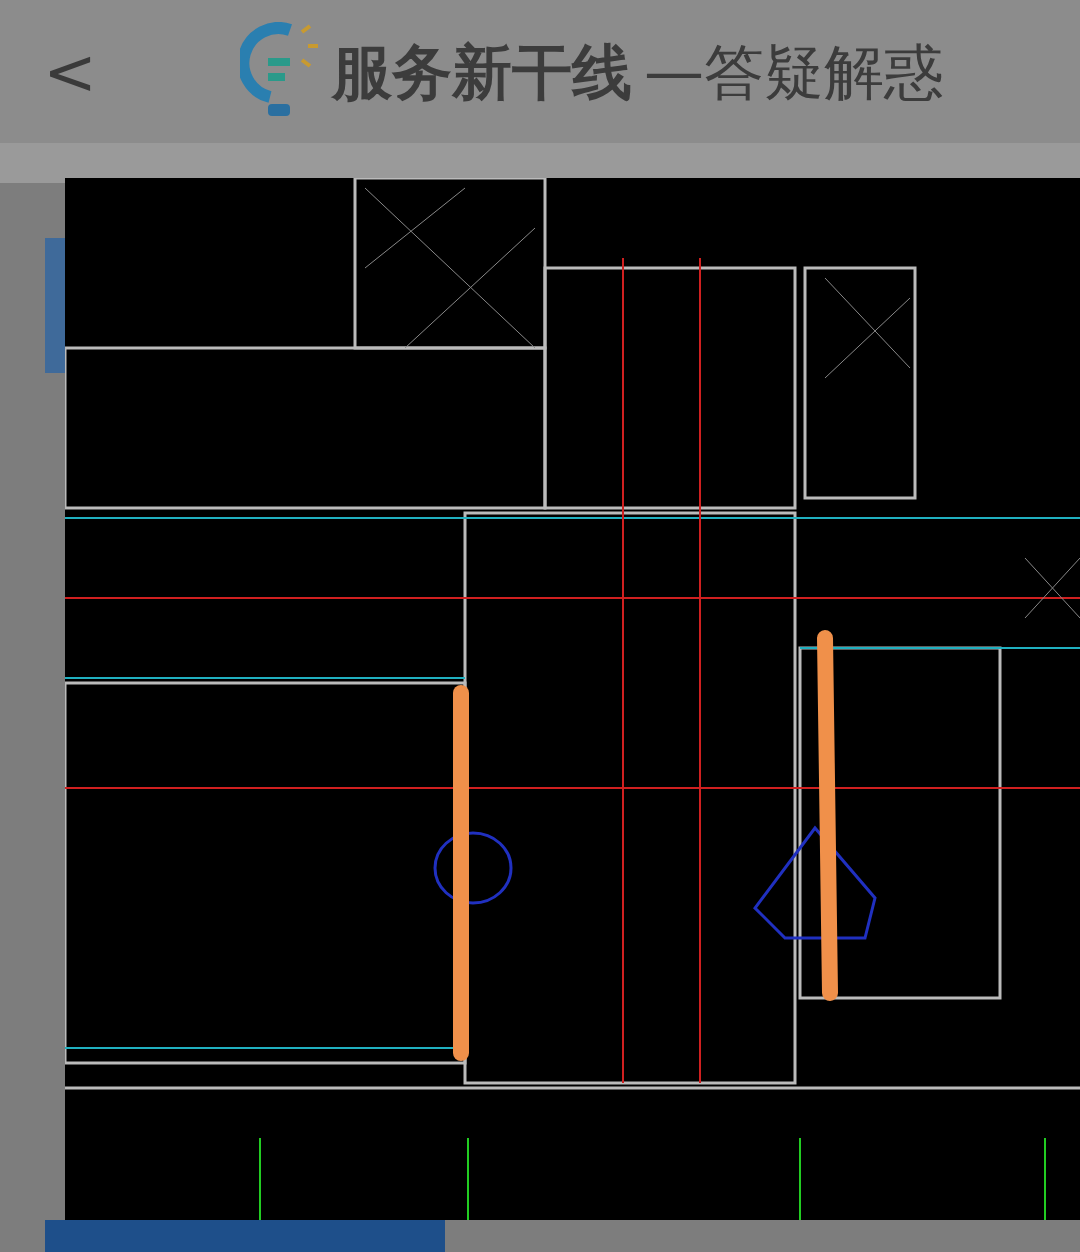 The width and height of the screenshot is (1080, 1252). Describe the element at coordinates (482, 72) in the screenshot. I see `app-title: 服务新干线` at that location.